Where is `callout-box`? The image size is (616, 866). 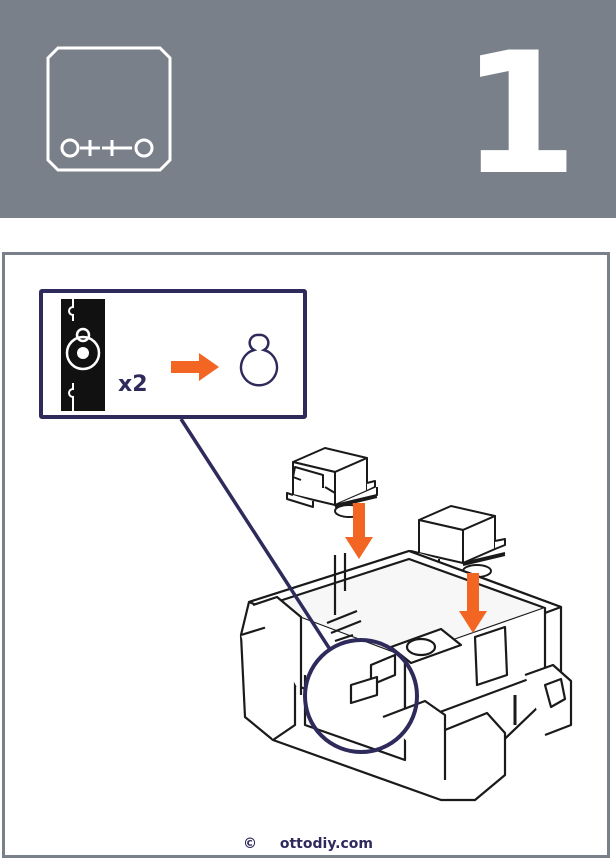
callout-box is located at coordinates (173, 354).